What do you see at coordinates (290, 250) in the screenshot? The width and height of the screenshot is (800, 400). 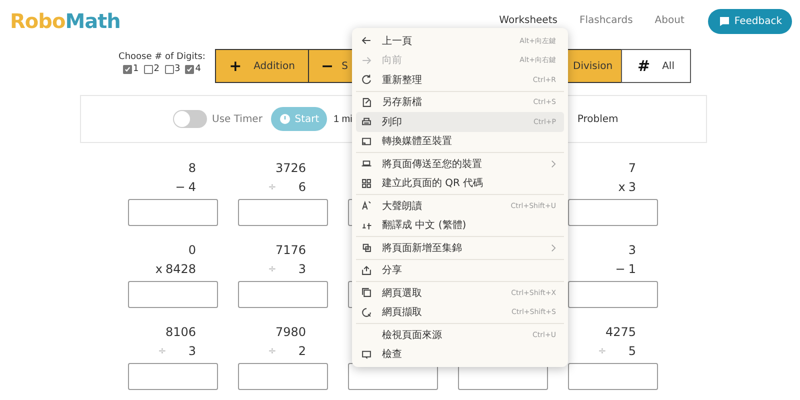 I see `problem-number: 7176` at bounding box center [290, 250].